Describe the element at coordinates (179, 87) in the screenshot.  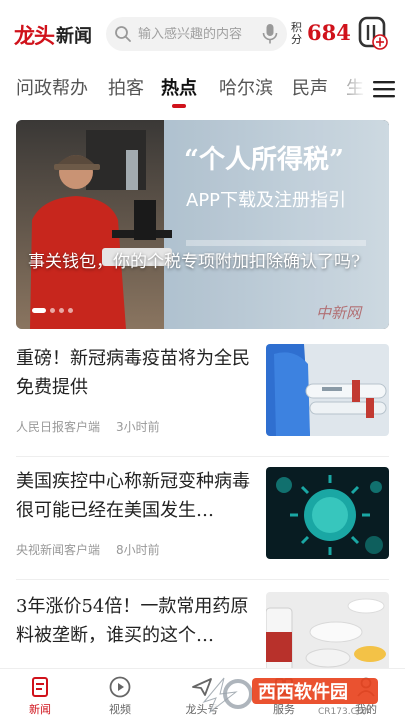
I see `tab-hotspot: 热点` at that location.